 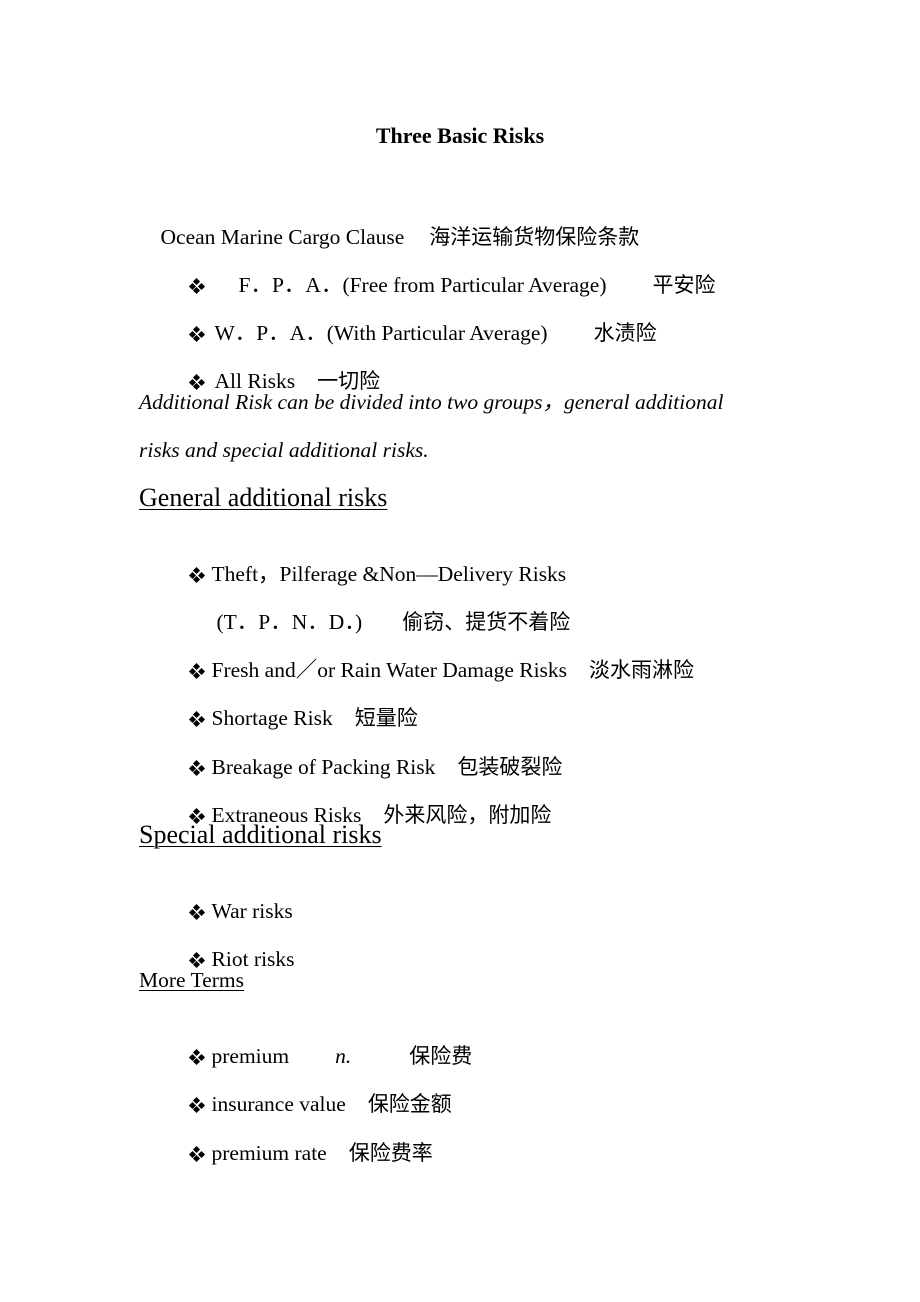 I want to click on document-title: Three Basic Risks, so click(x=460, y=135).